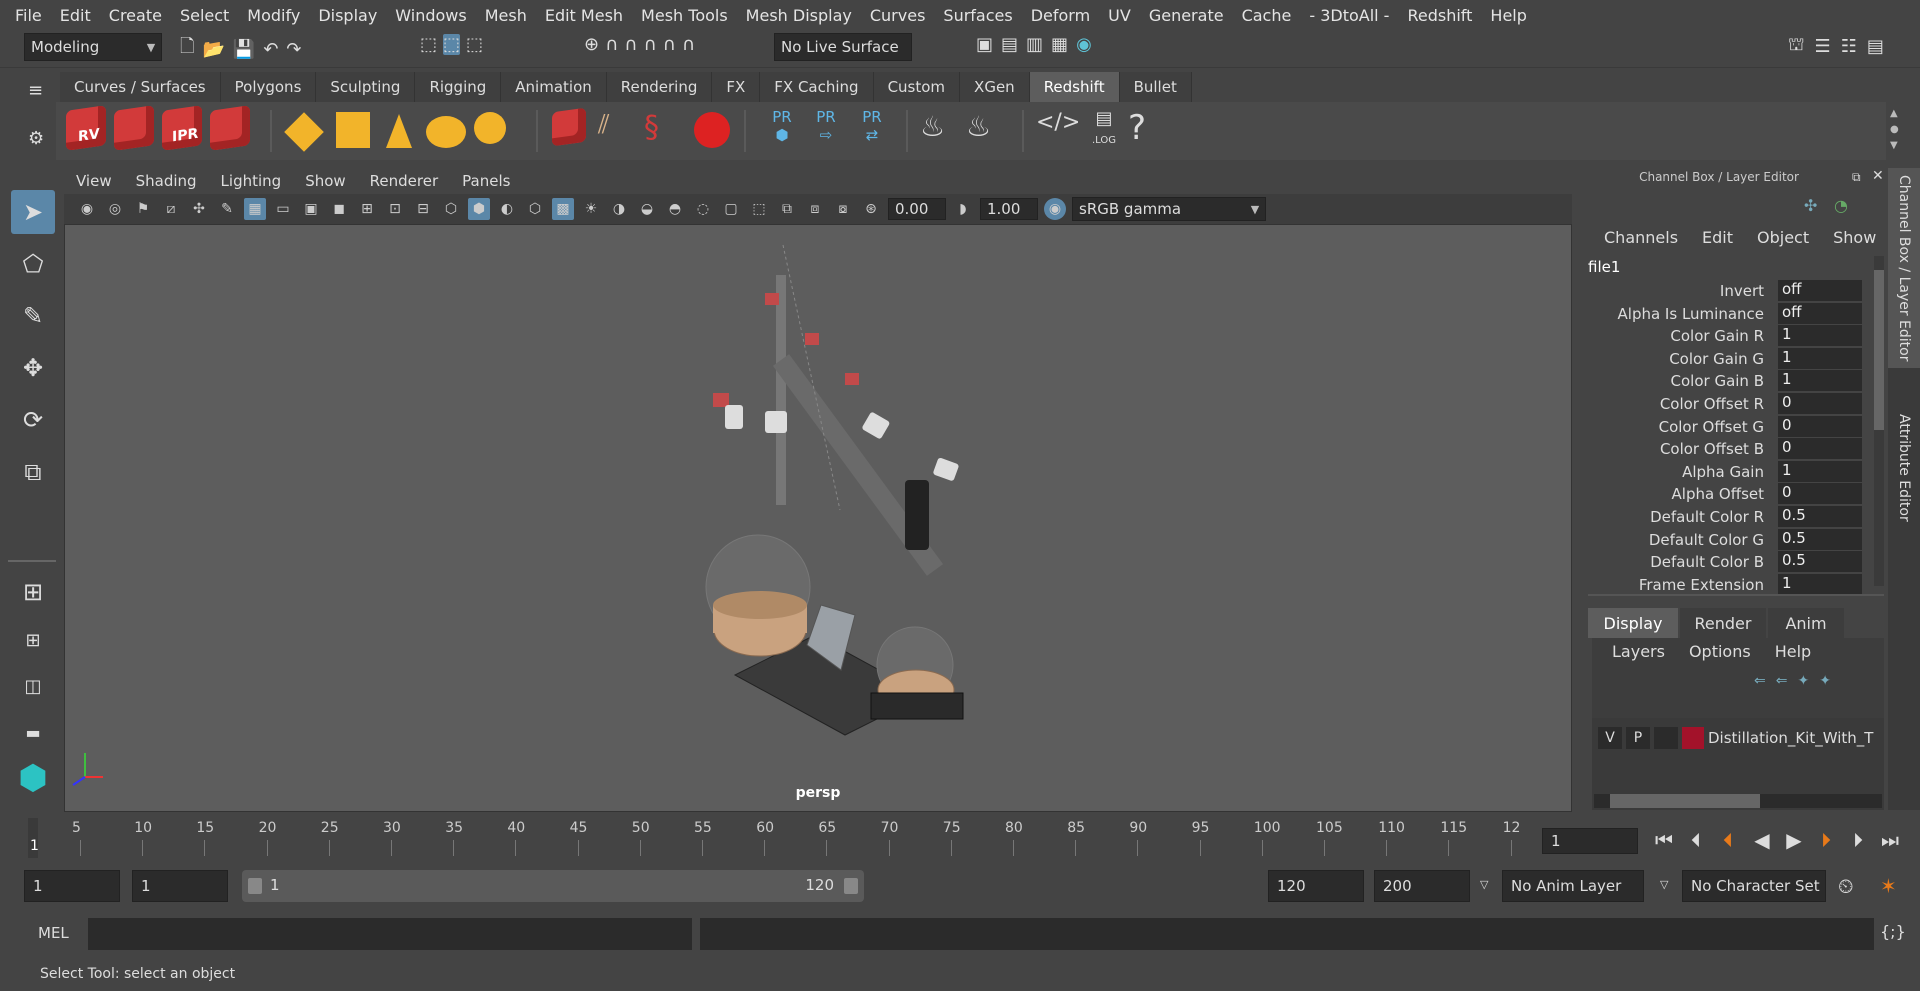 This screenshot has height=991, width=1920. I want to click on render-settings-icon: ▦, so click(1059, 44).